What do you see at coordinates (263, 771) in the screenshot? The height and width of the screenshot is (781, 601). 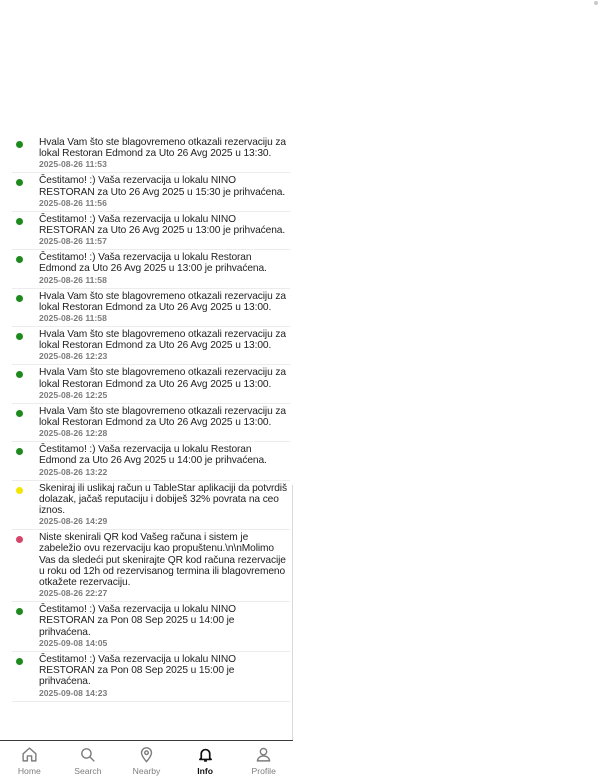 I see `nav-label: Profile` at bounding box center [263, 771].